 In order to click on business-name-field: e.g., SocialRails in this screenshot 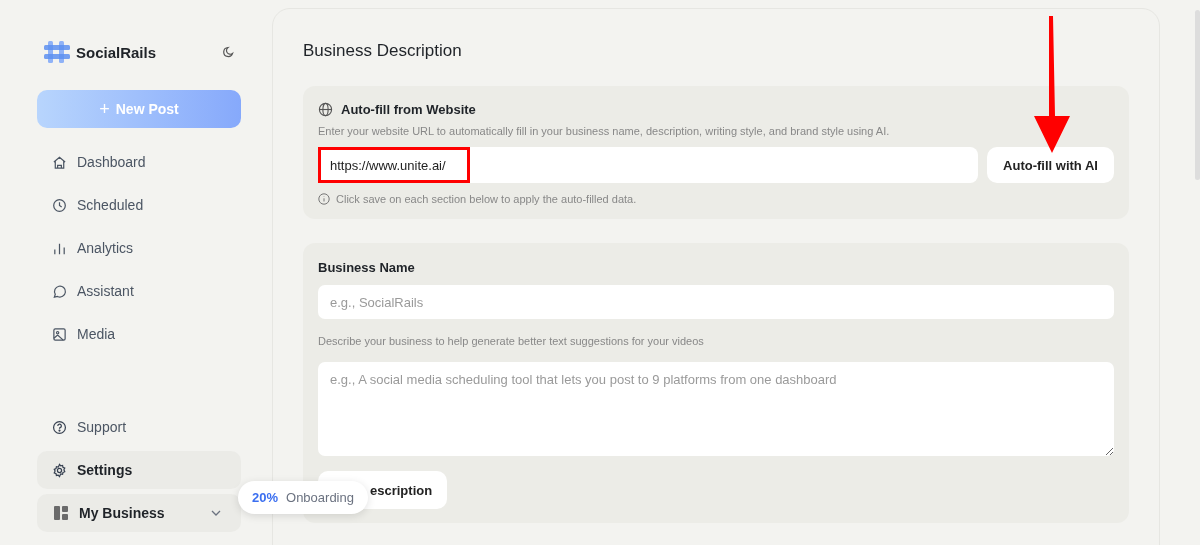, I will do `click(716, 302)`.